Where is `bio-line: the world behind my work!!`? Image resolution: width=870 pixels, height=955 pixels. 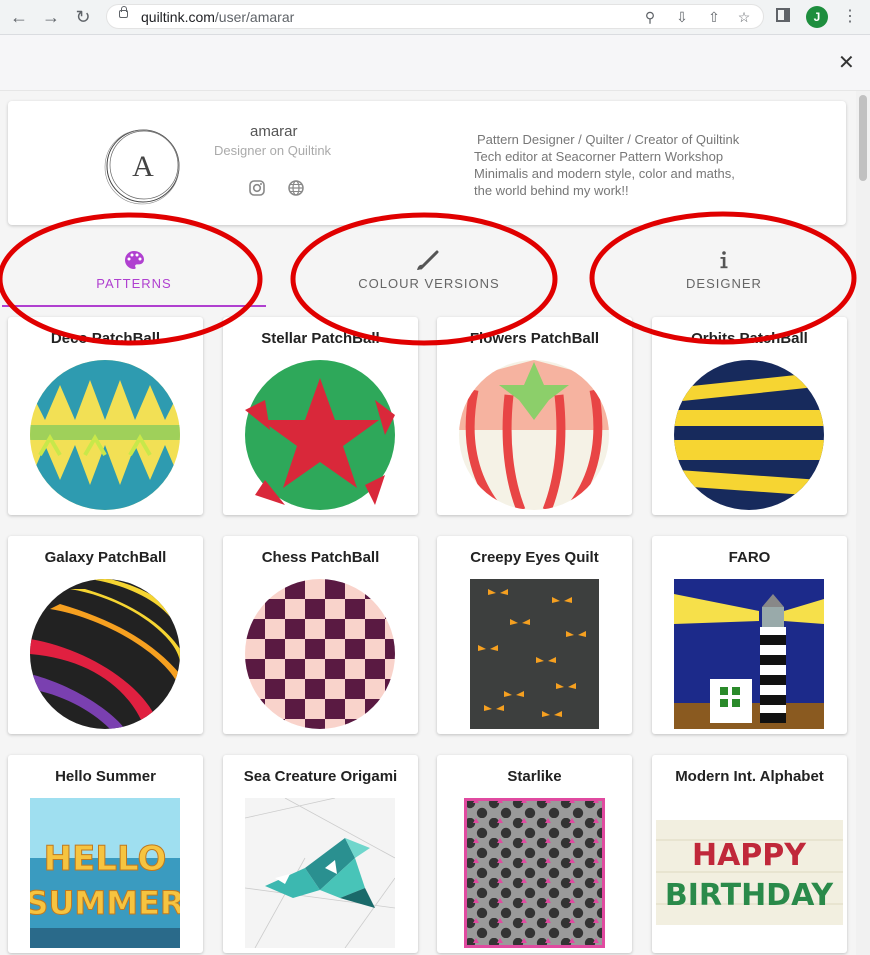
bio-line: the world behind my work!! is located at coordinates (551, 190).